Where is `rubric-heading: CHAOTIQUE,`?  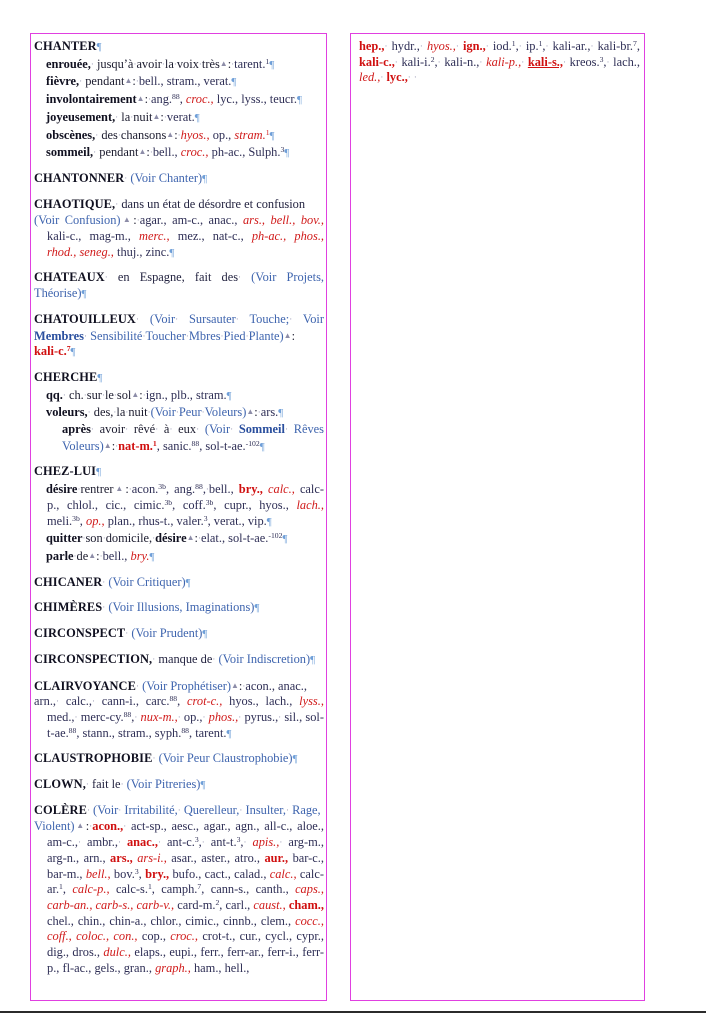 rubric-heading: CHAOTIQUE, is located at coordinates (75, 203).